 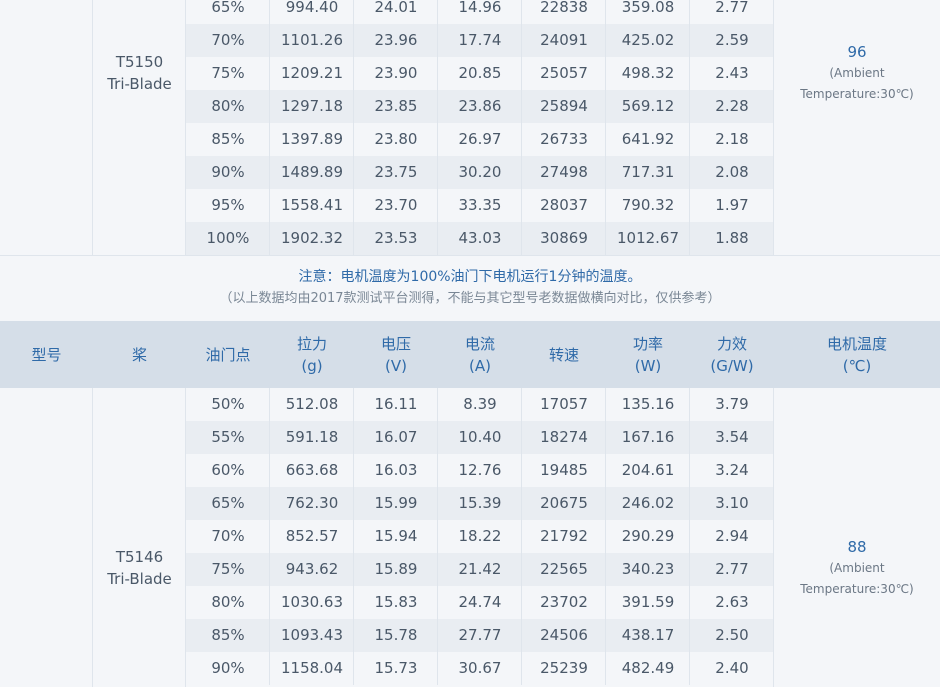 I want to click on cell-power: 167.16, so click(x=648, y=437).